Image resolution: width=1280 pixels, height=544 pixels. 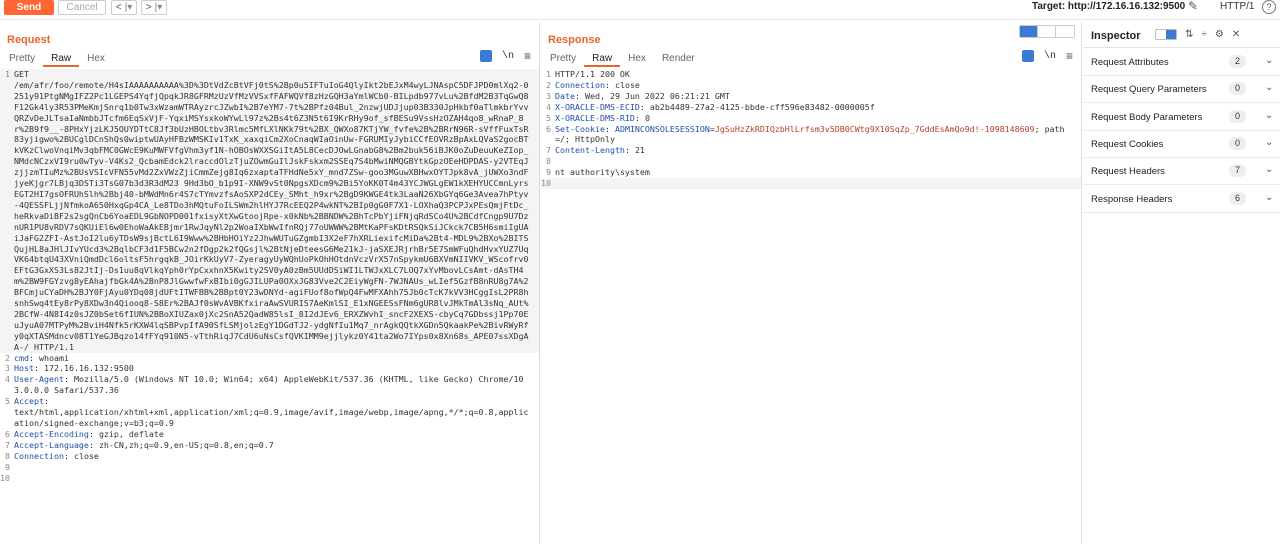 I want to click on line-number: 5, so click(x=548, y=117).